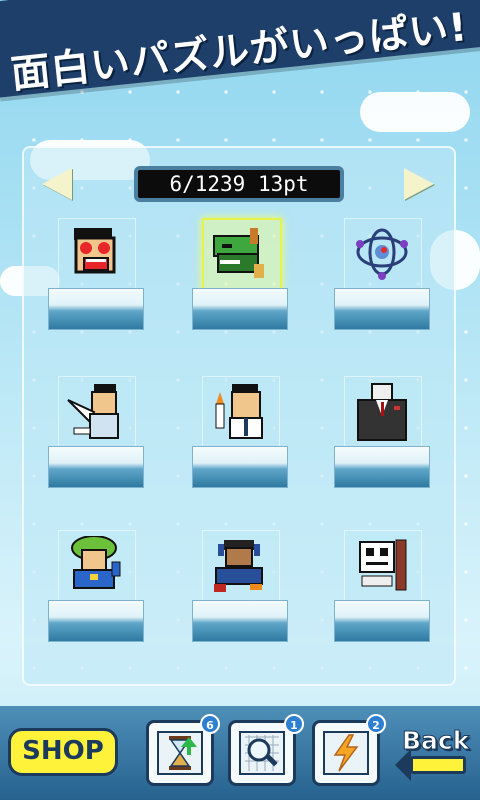 This screenshot has width=480, height=800. I want to click on back-label: Back, so click(435, 741).